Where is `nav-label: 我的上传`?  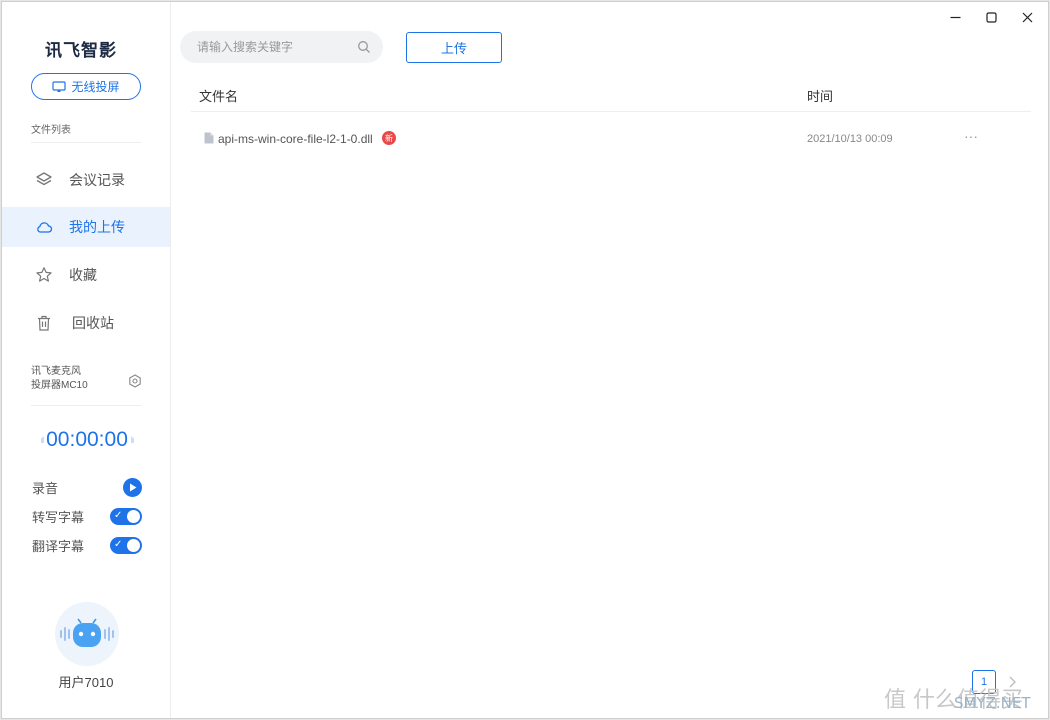 nav-label: 我的上传 is located at coordinates (97, 227).